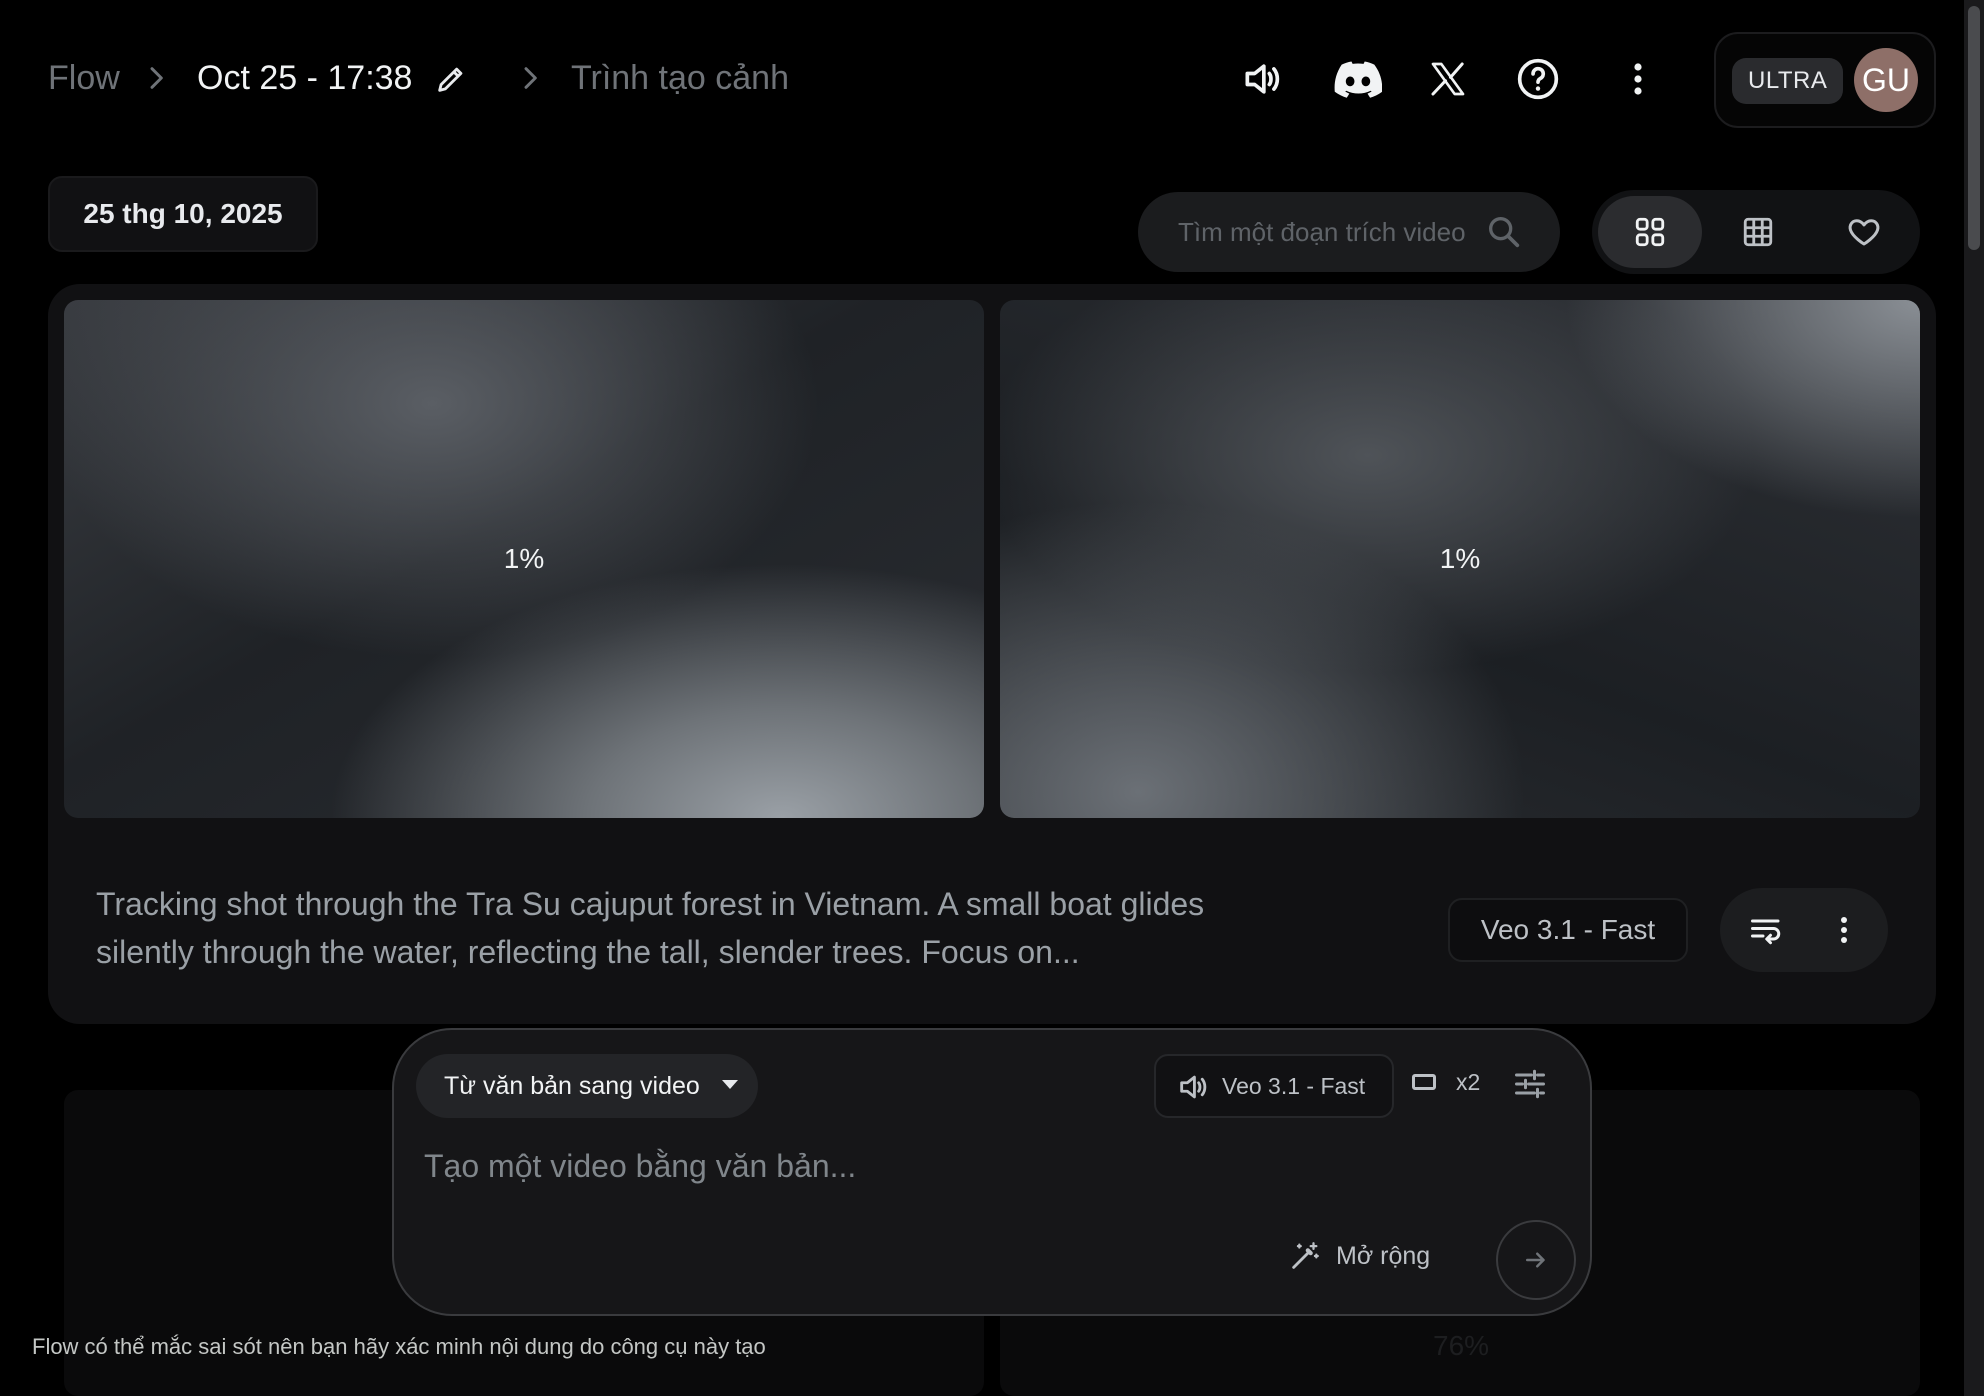  What do you see at coordinates (1424, 1082) in the screenshot?
I see `aspect-ratio-icon` at bounding box center [1424, 1082].